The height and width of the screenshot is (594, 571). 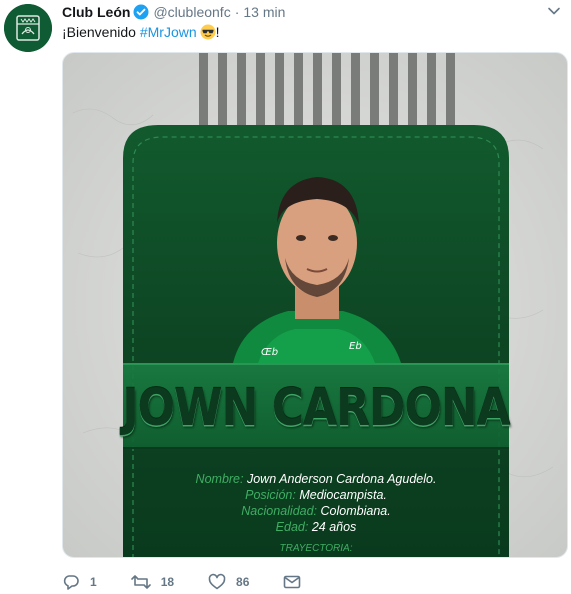 I want to click on message-icon, so click(x=292, y=582).